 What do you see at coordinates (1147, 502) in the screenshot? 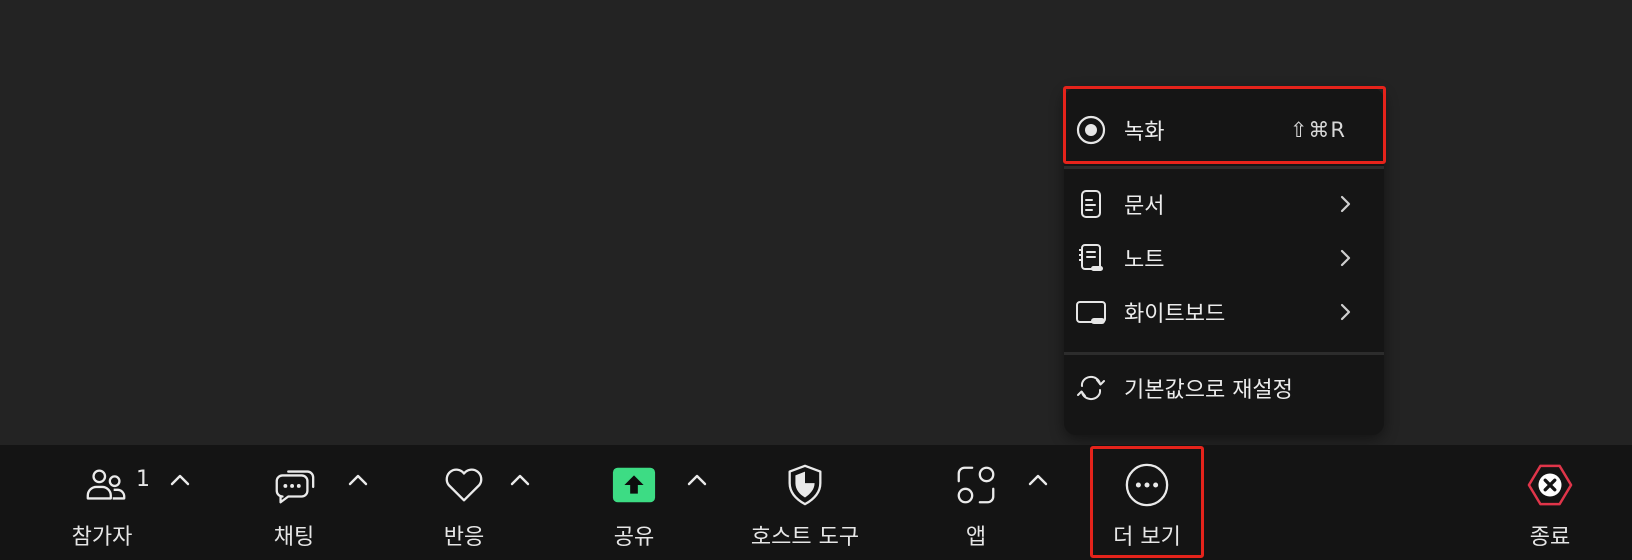
I see `more-highlight` at bounding box center [1147, 502].